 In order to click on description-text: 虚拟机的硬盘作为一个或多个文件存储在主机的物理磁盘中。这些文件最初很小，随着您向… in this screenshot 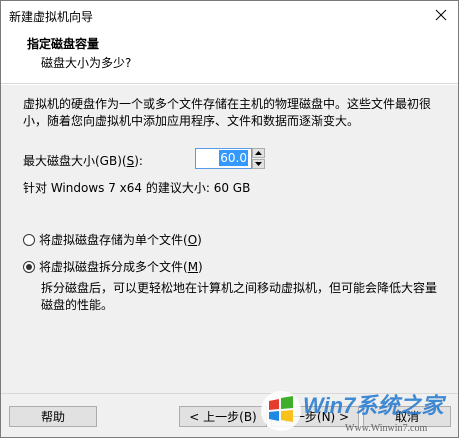, I will do `click(227, 112)`.